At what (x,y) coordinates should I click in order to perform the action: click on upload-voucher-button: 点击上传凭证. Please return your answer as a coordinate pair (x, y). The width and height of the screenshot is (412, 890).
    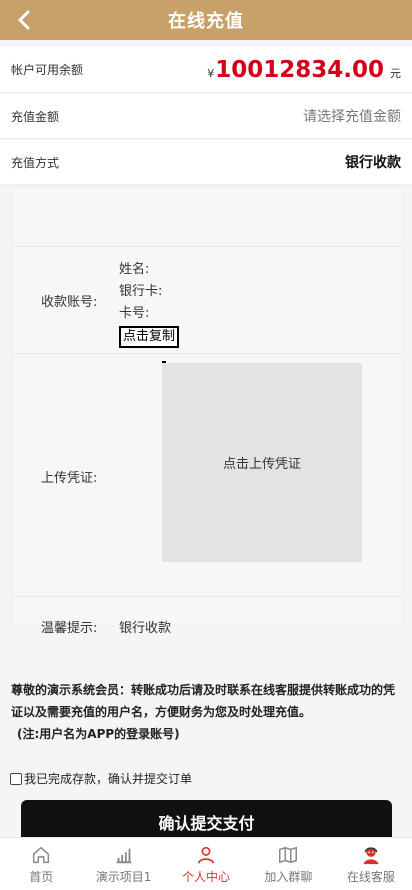
    Looking at the image, I should click on (262, 462).